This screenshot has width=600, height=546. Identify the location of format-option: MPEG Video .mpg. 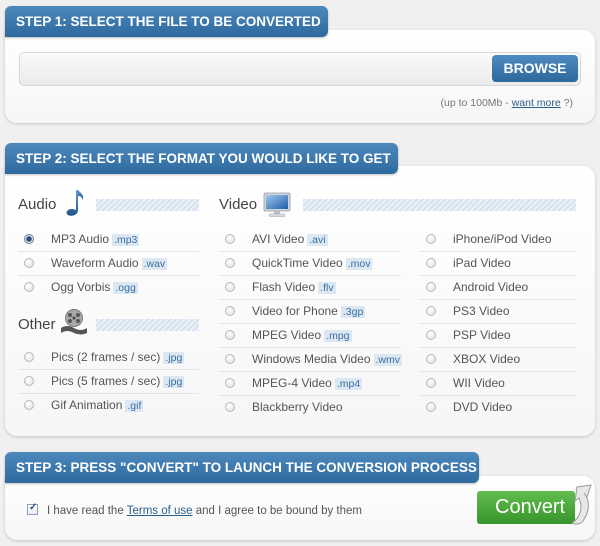
(310, 336).